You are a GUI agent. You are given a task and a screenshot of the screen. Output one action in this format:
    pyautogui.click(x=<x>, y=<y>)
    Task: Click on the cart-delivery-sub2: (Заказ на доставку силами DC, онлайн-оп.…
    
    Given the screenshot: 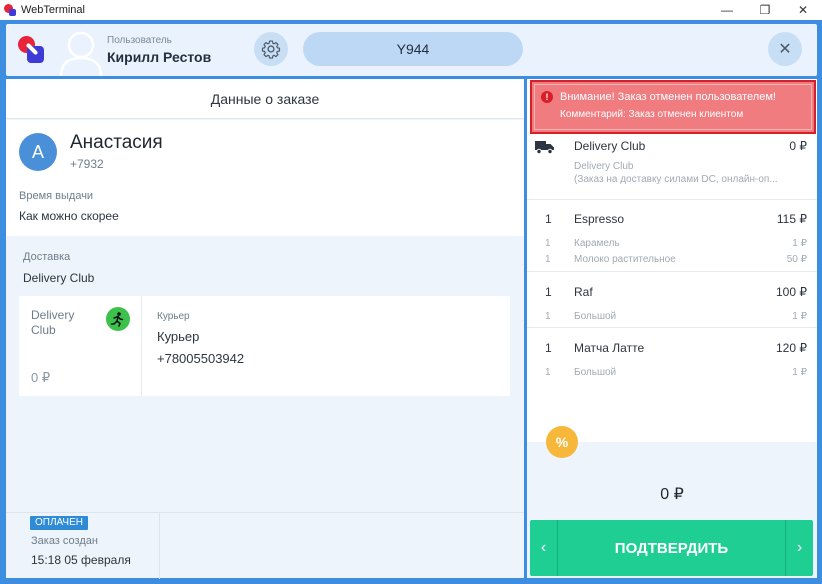 What is the action you would take?
    pyautogui.click(x=676, y=179)
    